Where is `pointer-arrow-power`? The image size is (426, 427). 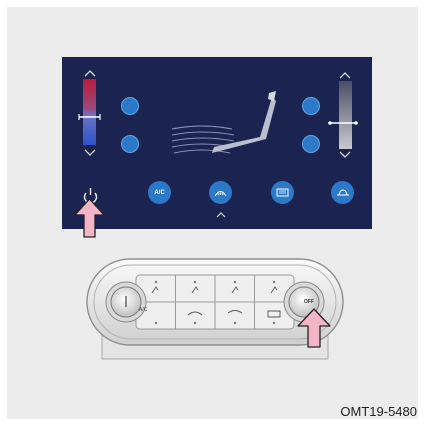
pointer-arrow-power is located at coordinates (89, 218).